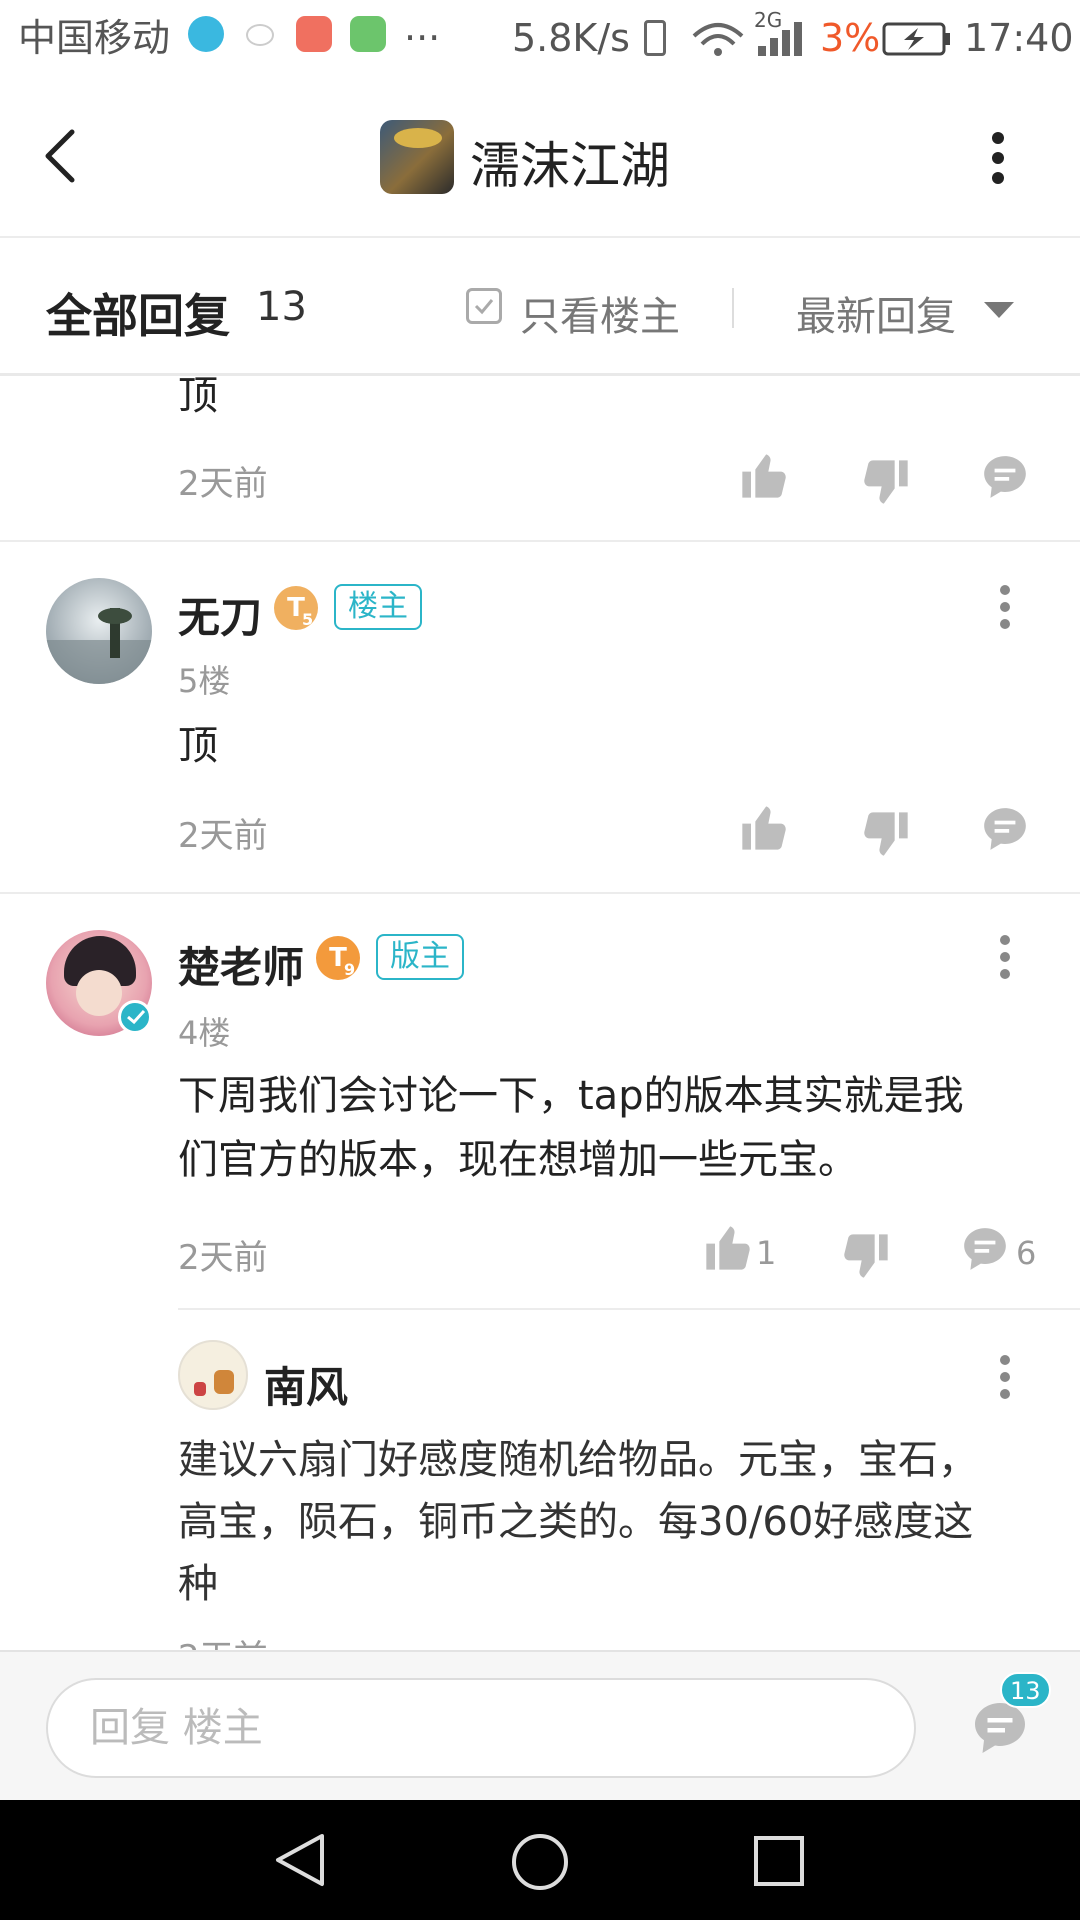  I want to click on verified-icon, so click(135, 1017).